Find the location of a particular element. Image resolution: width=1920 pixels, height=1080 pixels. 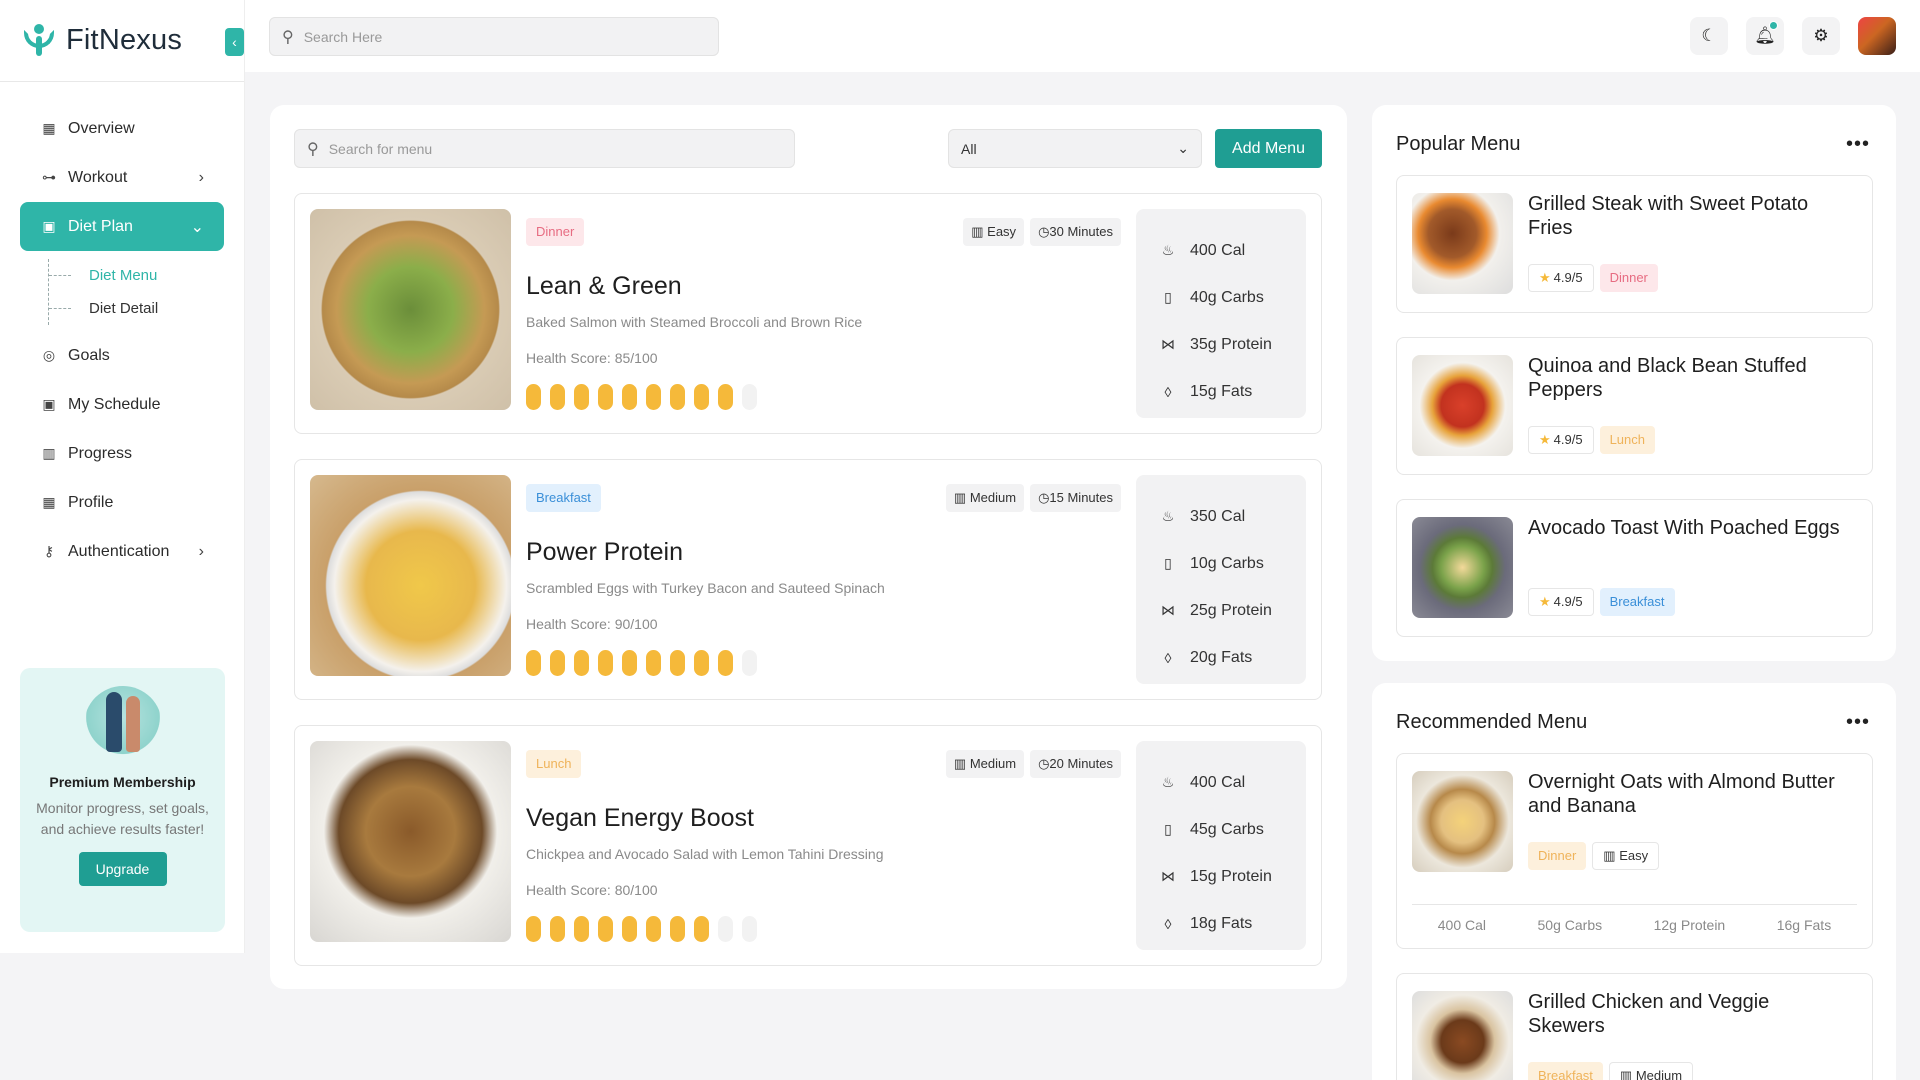

fats-value: 18g Fats is located at coordinates (1221, 923).